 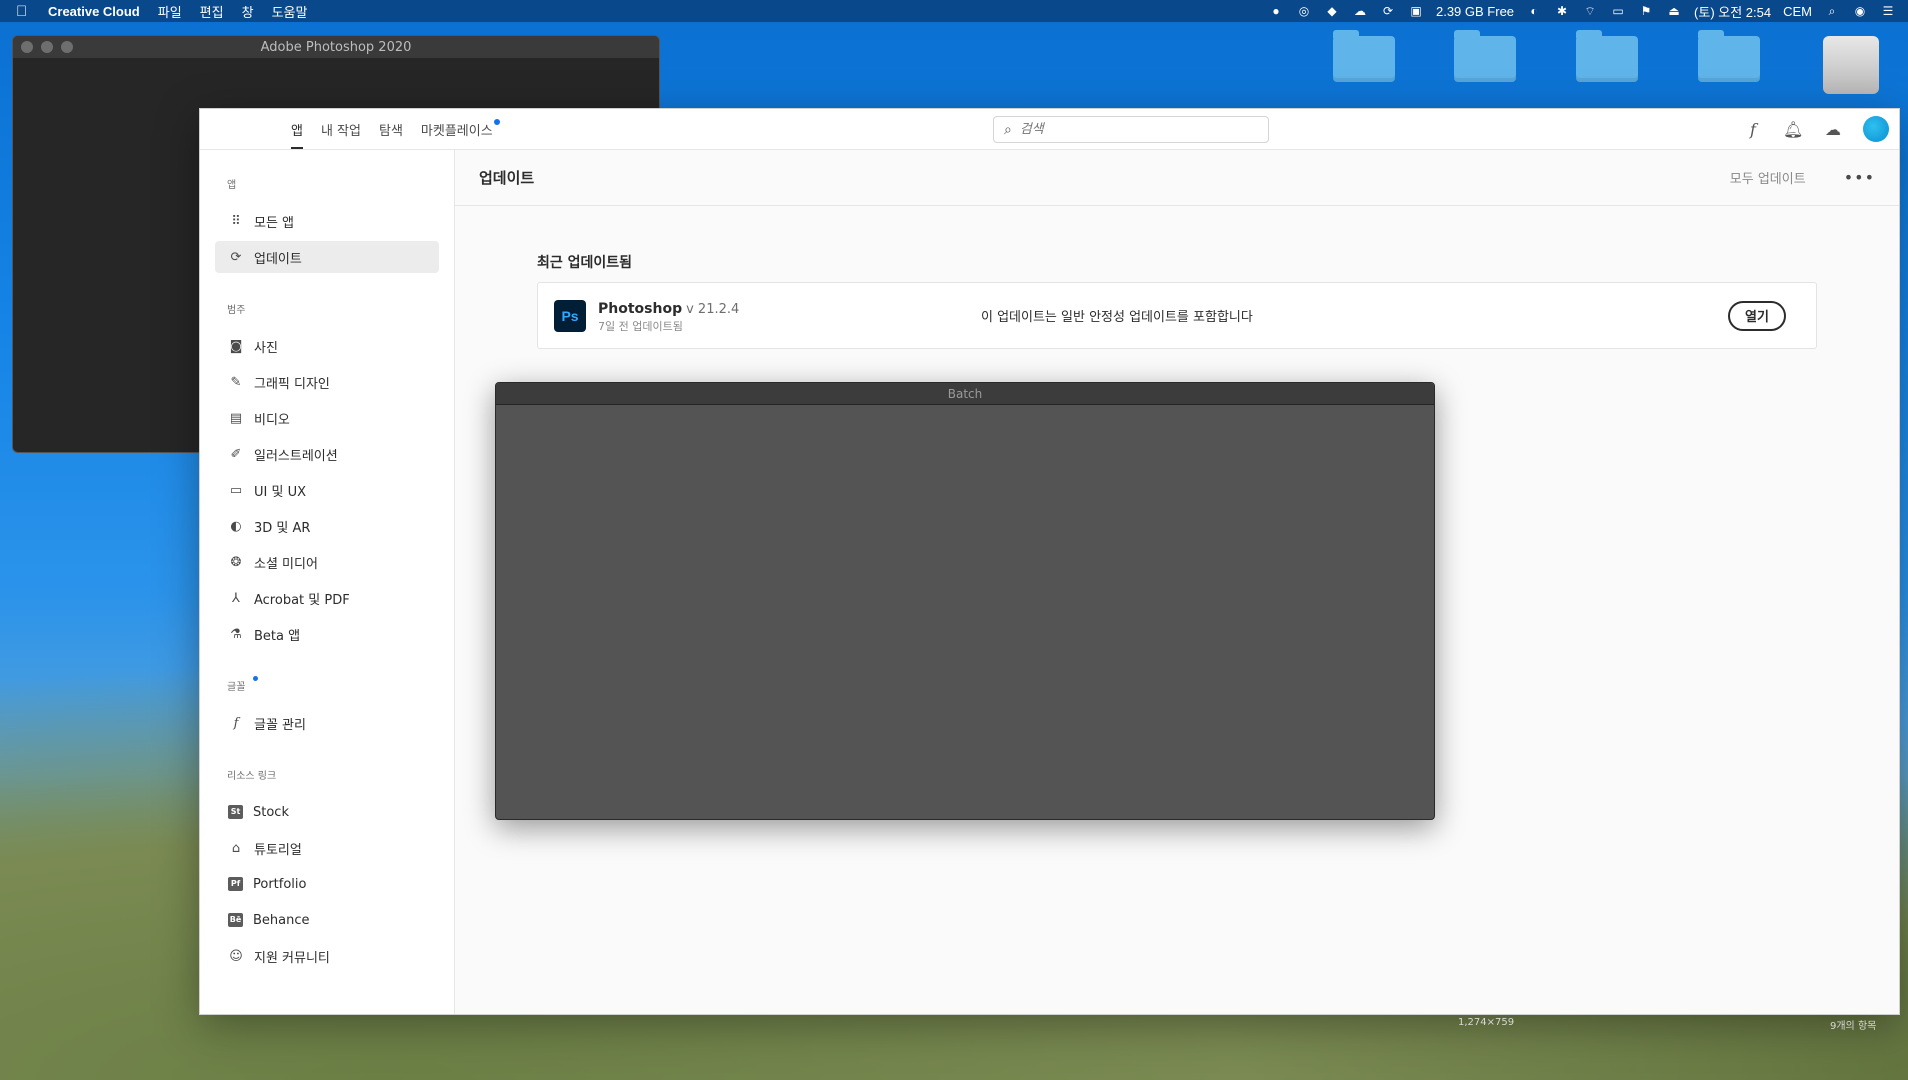 I want to click on recent-updates-heading: 최근 업데이트됨, so click(x=585, y=263).